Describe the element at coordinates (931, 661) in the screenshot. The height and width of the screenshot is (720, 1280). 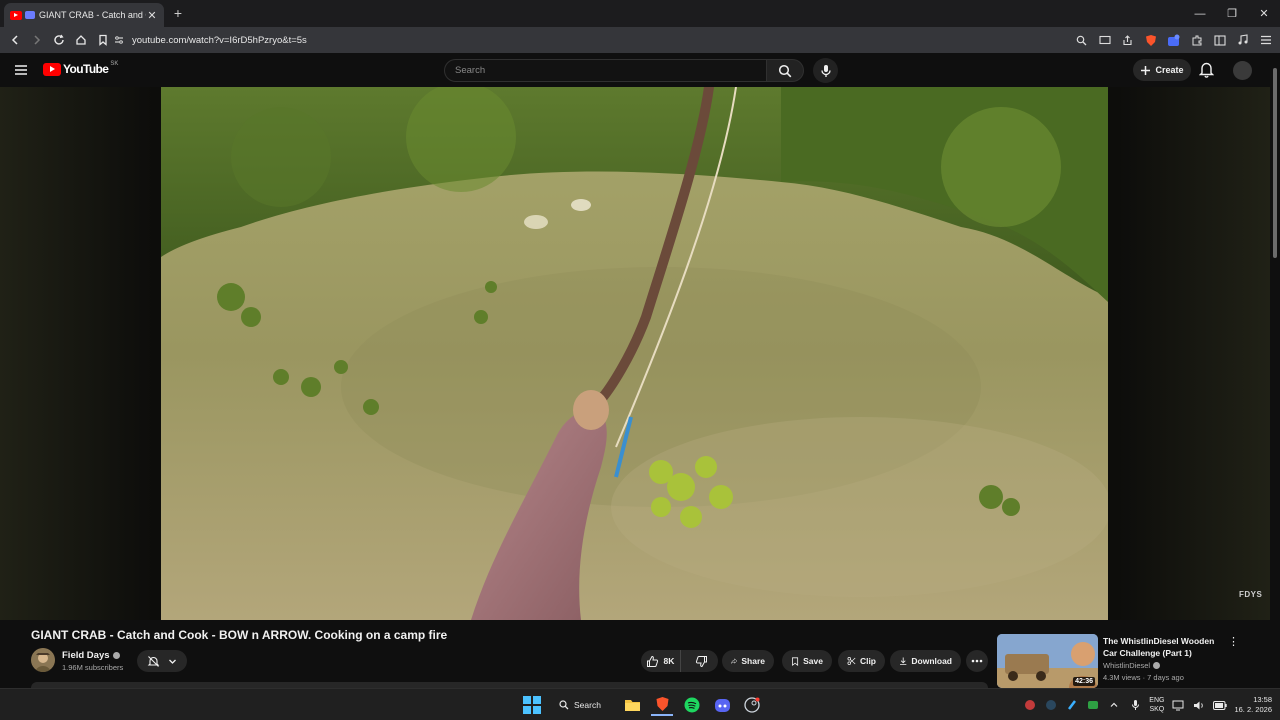
I see `download-label: Download` at that location.